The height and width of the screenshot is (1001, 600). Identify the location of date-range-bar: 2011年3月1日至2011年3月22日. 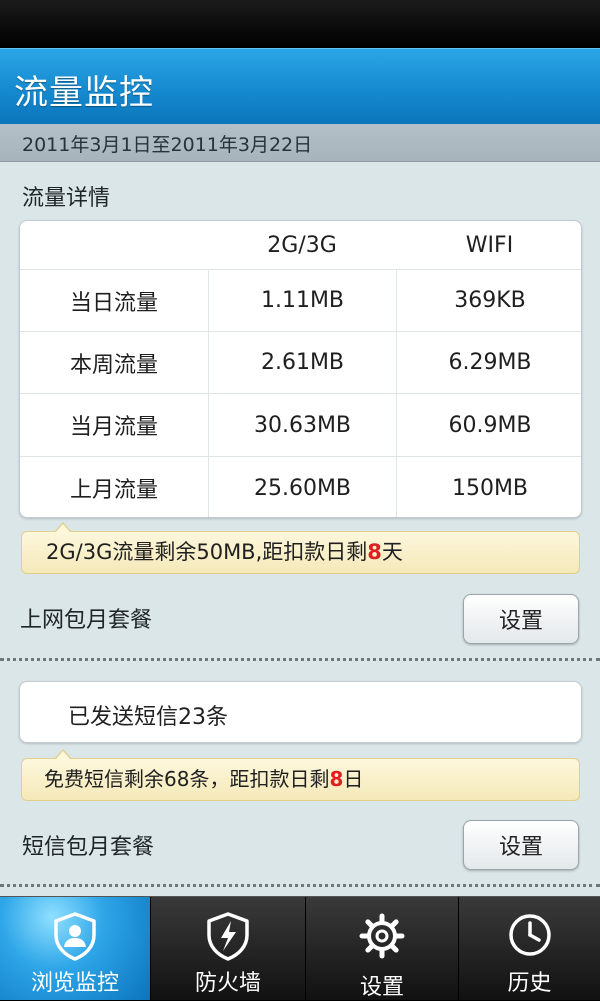
(300, 143).